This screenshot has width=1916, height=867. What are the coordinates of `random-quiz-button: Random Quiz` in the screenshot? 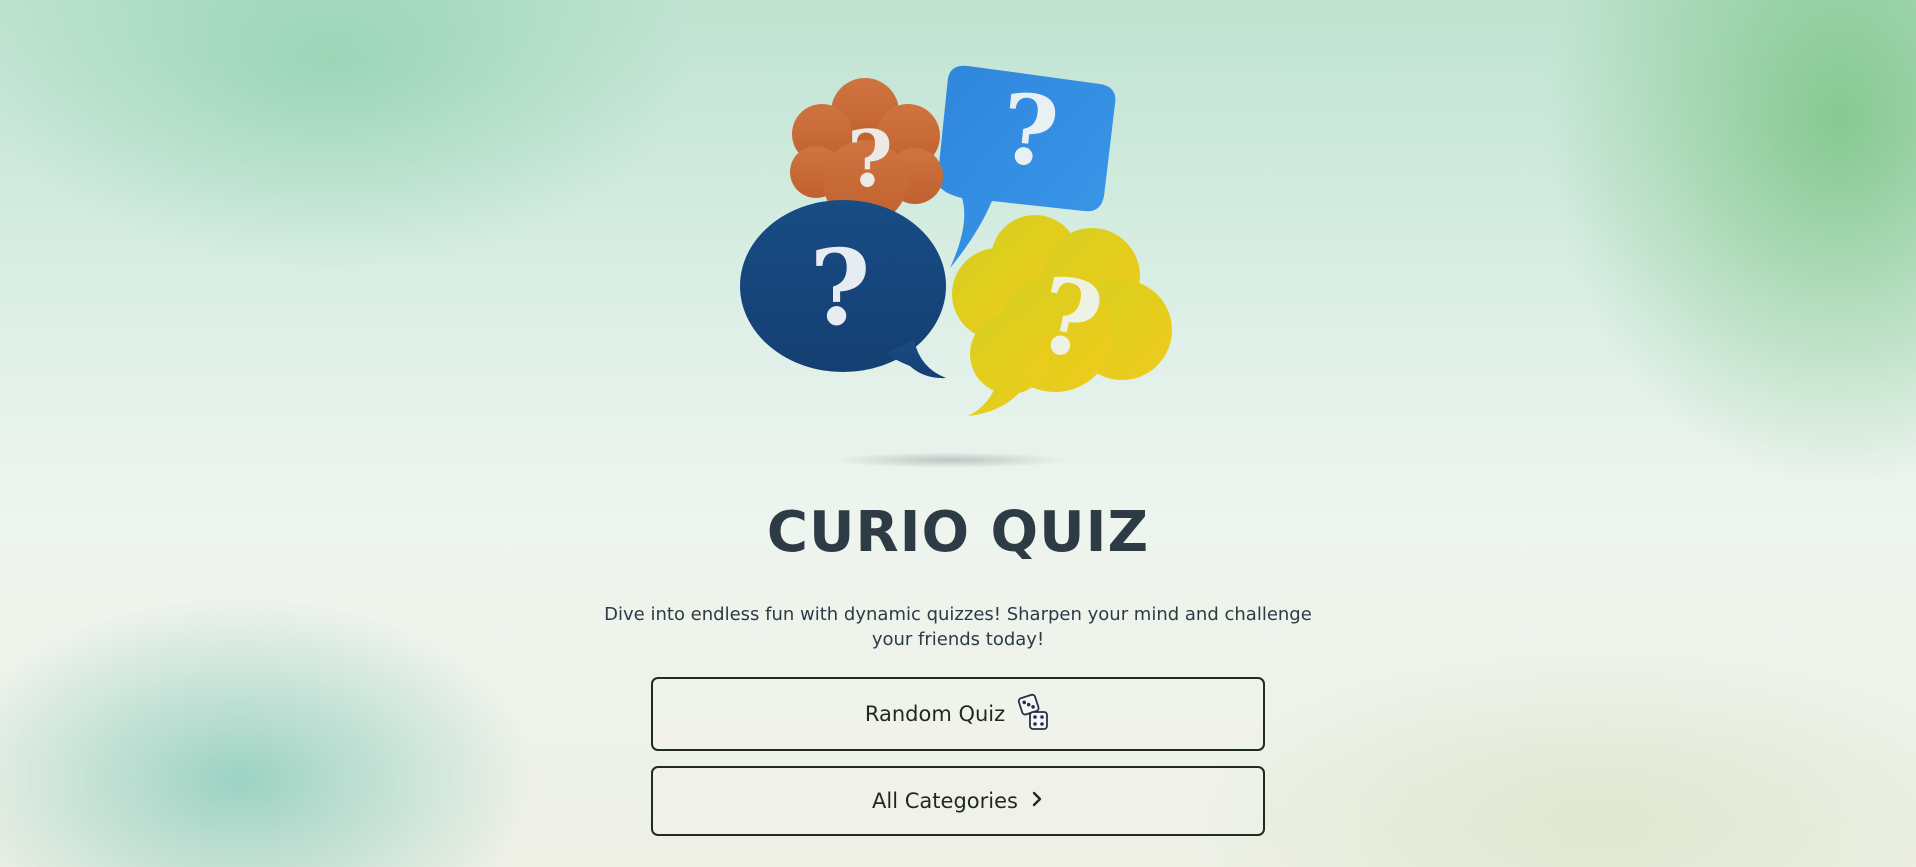 It's located at (958, 714).